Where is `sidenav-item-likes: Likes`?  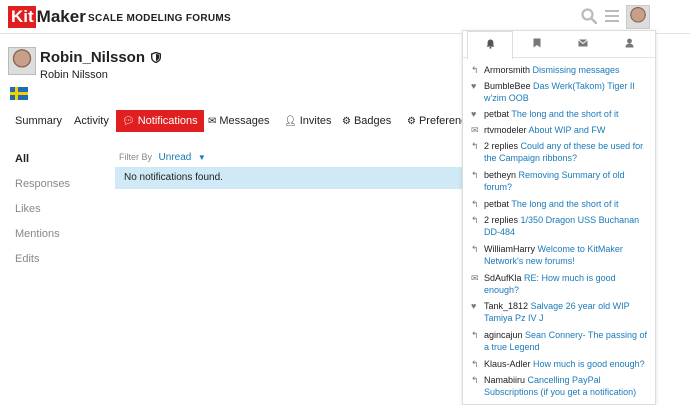 sidenav-item-likes: Likes is located at coordinates (42, 214).